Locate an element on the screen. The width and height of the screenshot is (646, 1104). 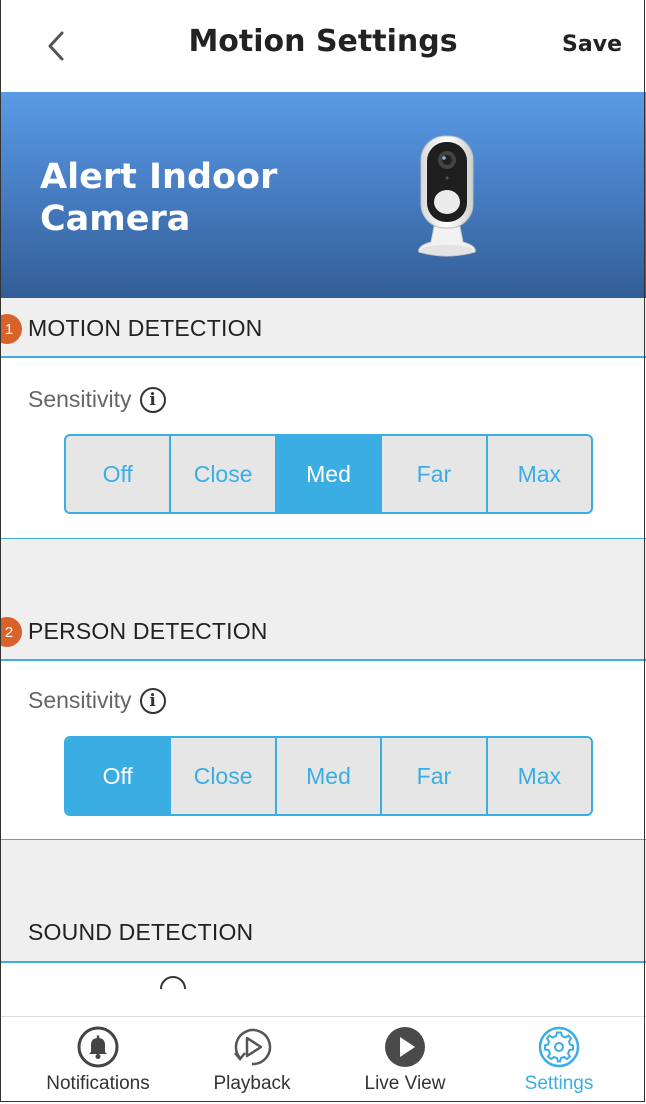
section-header-person: 2 PERSON DETECTION is located at coordinates (323, 630).